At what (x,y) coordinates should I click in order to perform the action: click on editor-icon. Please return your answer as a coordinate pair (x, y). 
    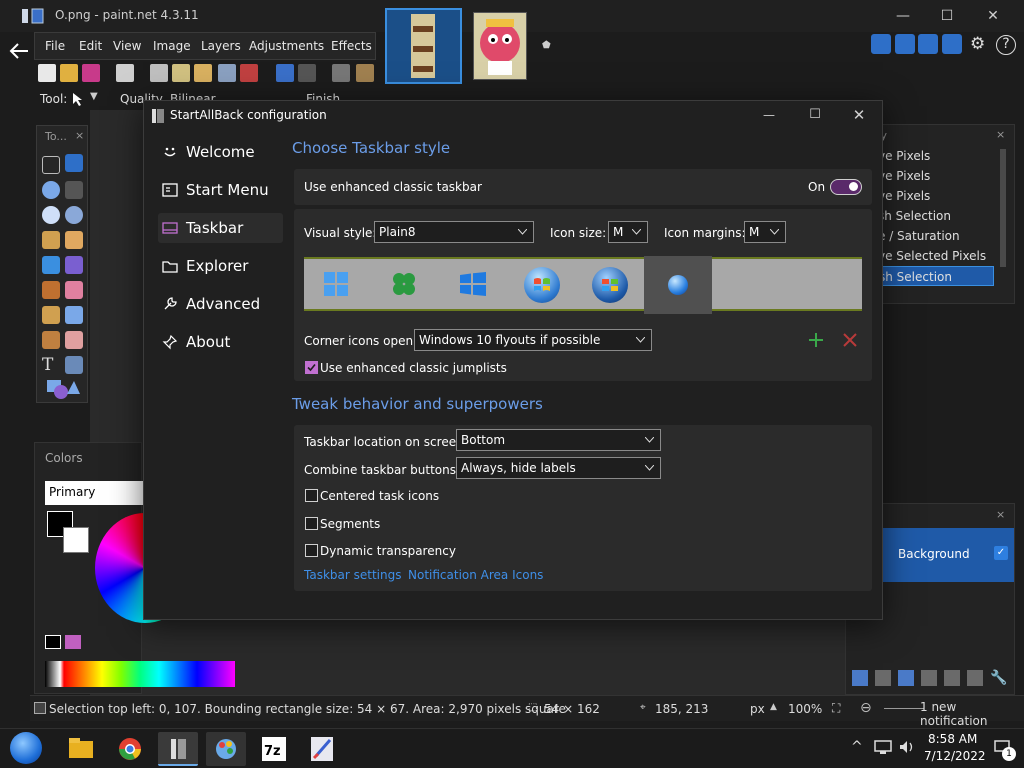
    Looking at the image, I should click on (322, 749).